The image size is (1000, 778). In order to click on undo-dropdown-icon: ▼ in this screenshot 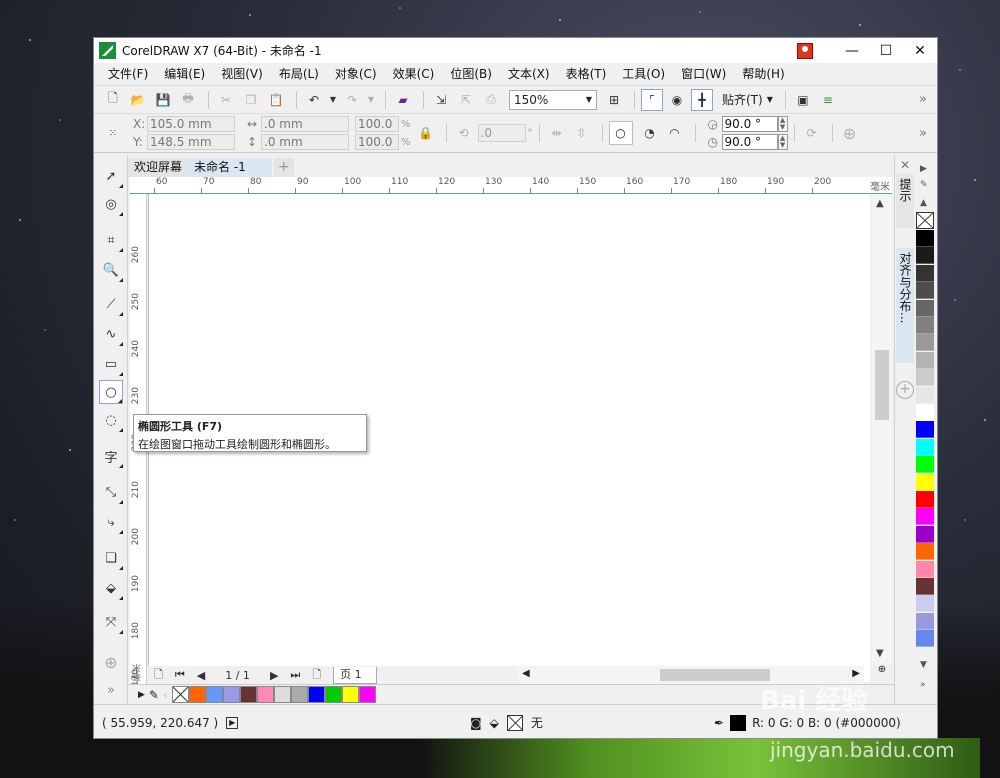, I will do `click(333, 100)`.